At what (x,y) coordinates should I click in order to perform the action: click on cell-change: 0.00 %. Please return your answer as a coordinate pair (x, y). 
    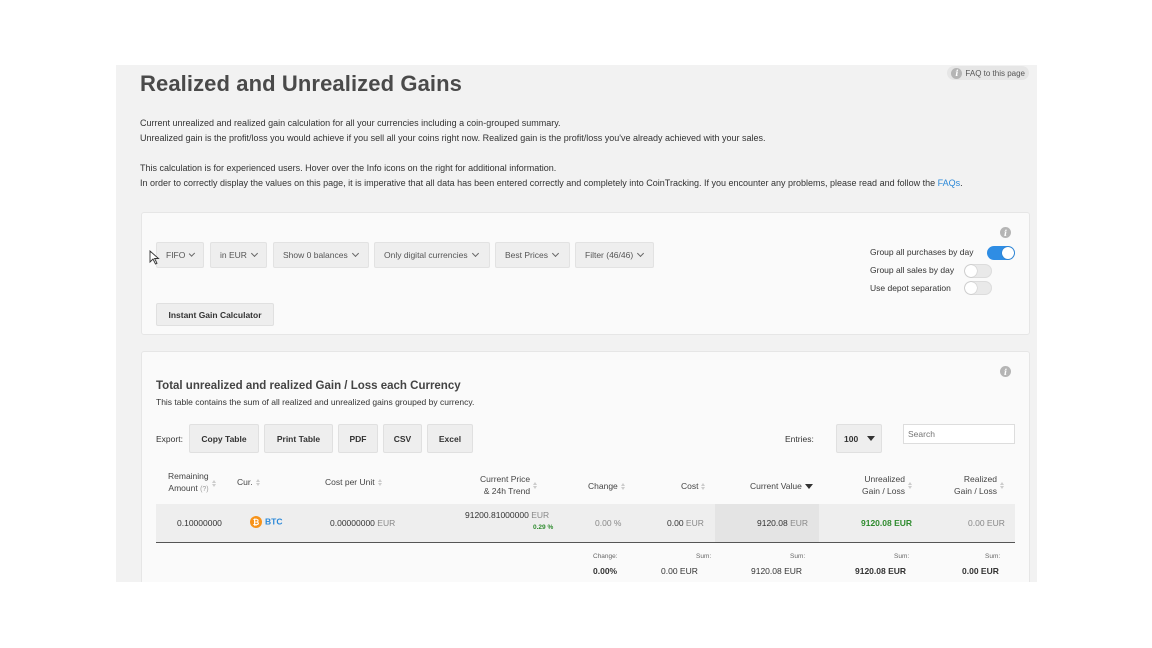
    Looking at the image, I should click on (608, 523).